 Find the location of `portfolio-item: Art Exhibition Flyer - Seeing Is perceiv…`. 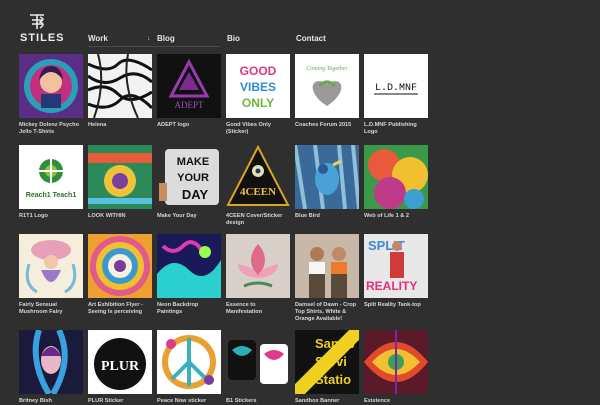

portfolio-item: Art Exhibition Flyer - Seeing Is perceiv… is located at coordinates (120, 275).